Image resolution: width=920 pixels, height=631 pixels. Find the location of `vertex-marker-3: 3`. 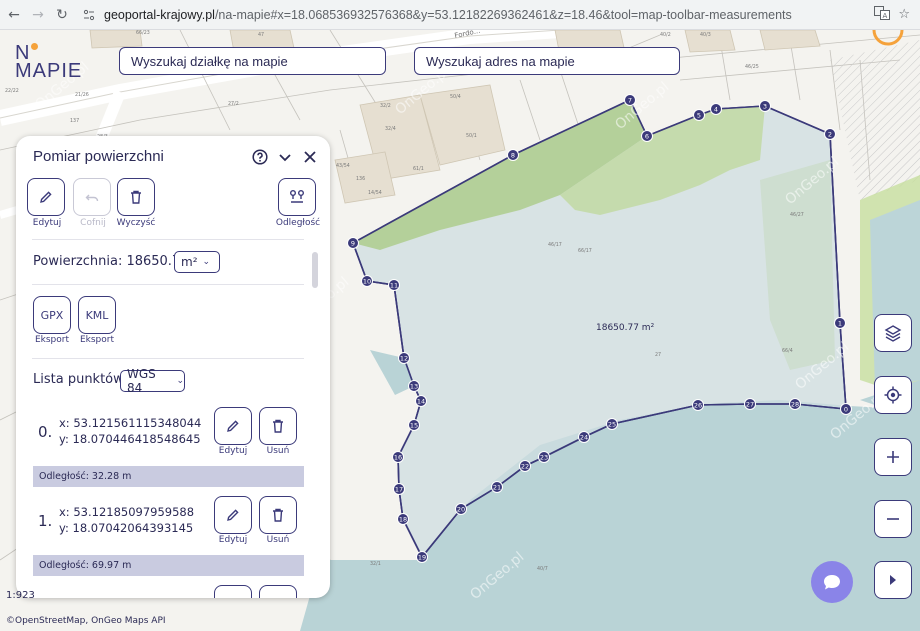

vertex-marker-3: 3 is located at coordinates (765, 106).